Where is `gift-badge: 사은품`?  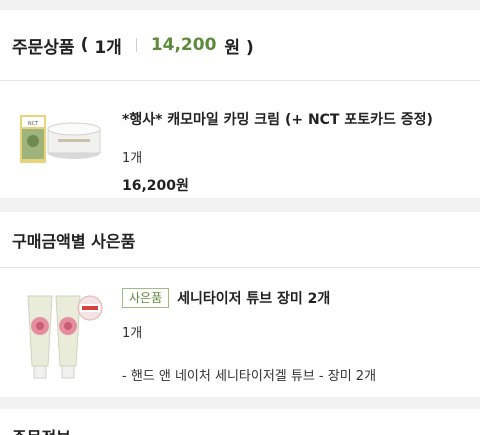 gift-badge: 사은품 is located at coordinates (146, 298).